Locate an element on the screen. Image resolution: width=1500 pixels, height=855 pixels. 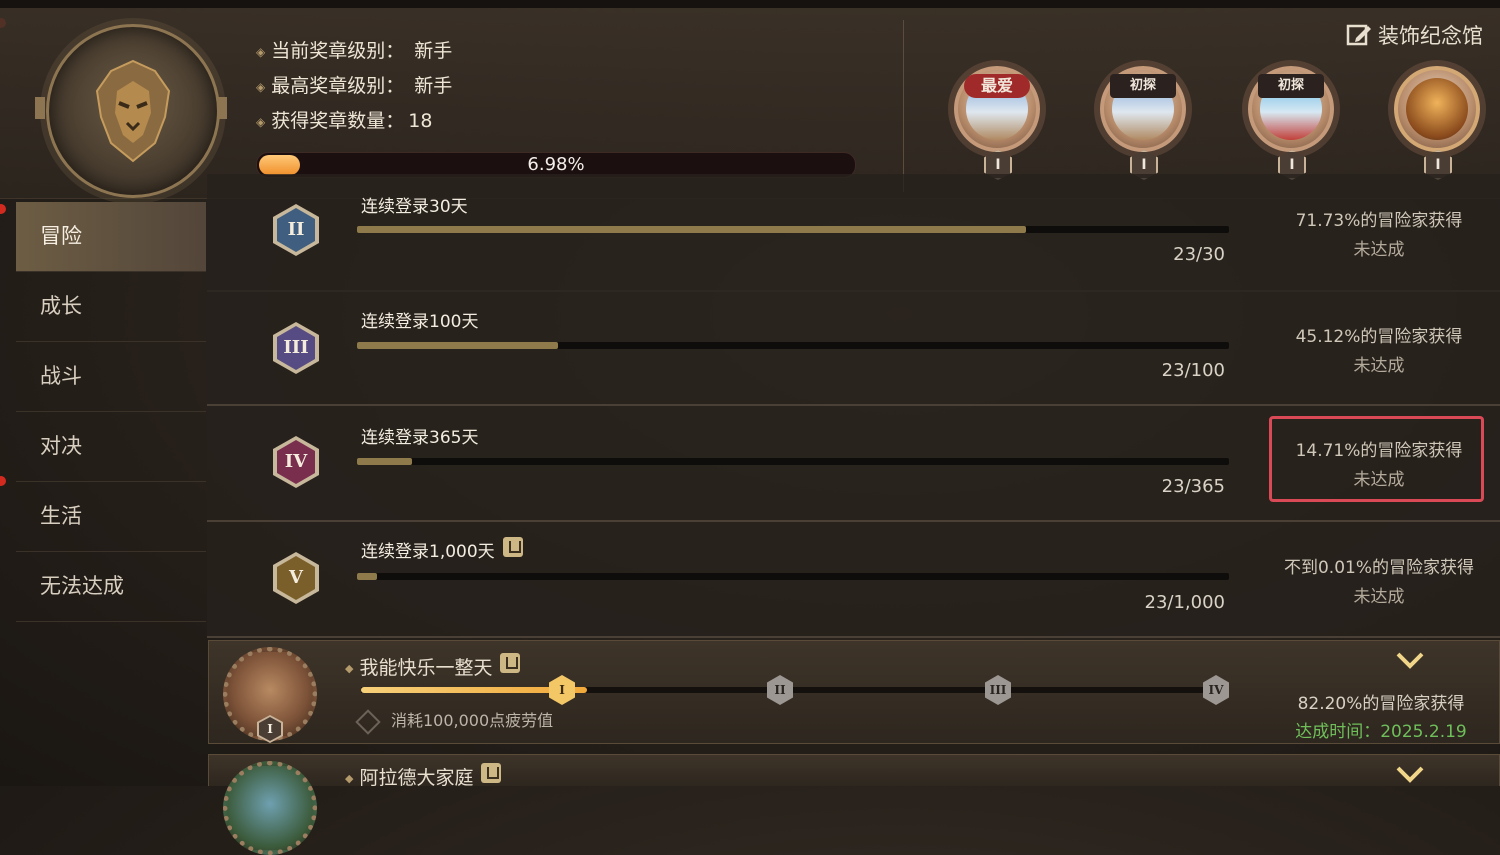
highest-level-line: ◈ 最高奖章级别： 新手 is located at coordinates (354, 84).